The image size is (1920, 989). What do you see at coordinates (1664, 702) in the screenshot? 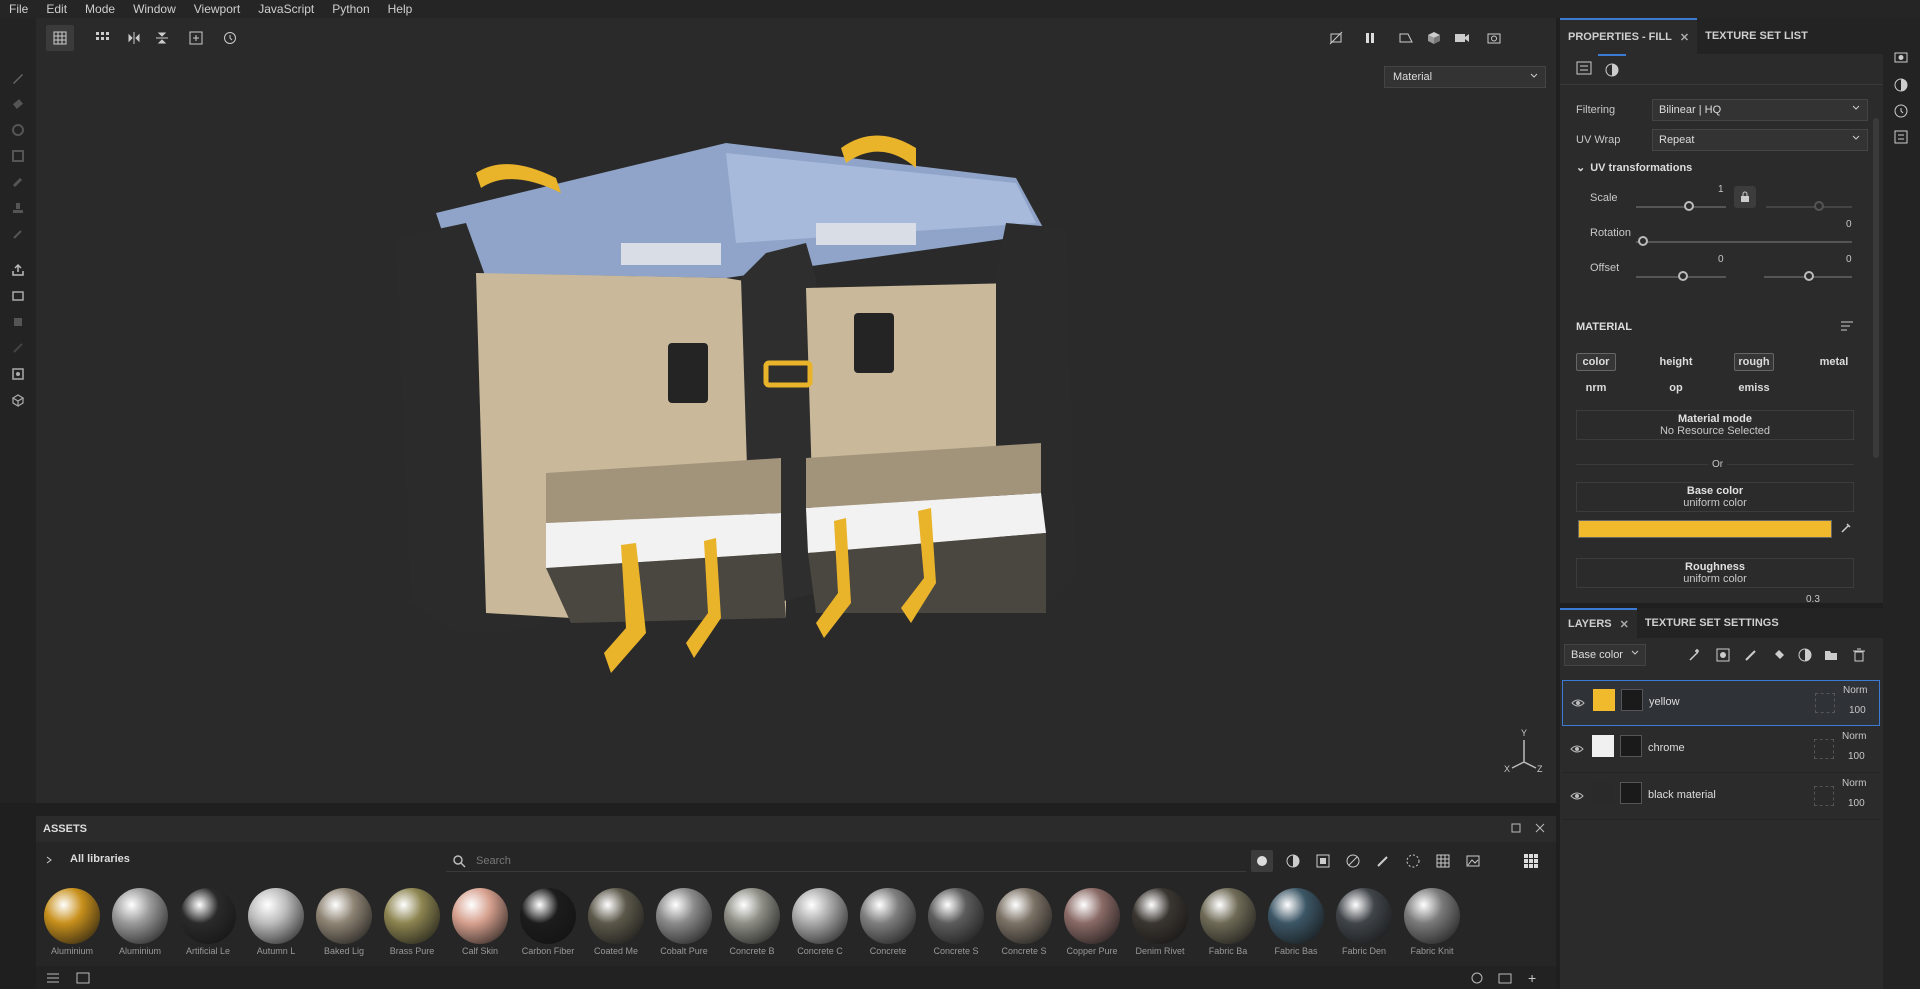
I see `layer-name: yellow` at bounding box center [1664, 702].